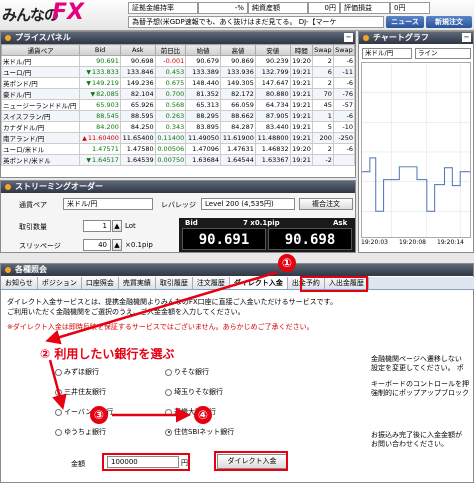 The width and height of the screenshot is (474, 483). Describe the element at coordinates (170, 138) in the screenshot. I see `price-cell-chg: 0.11400` at that location.